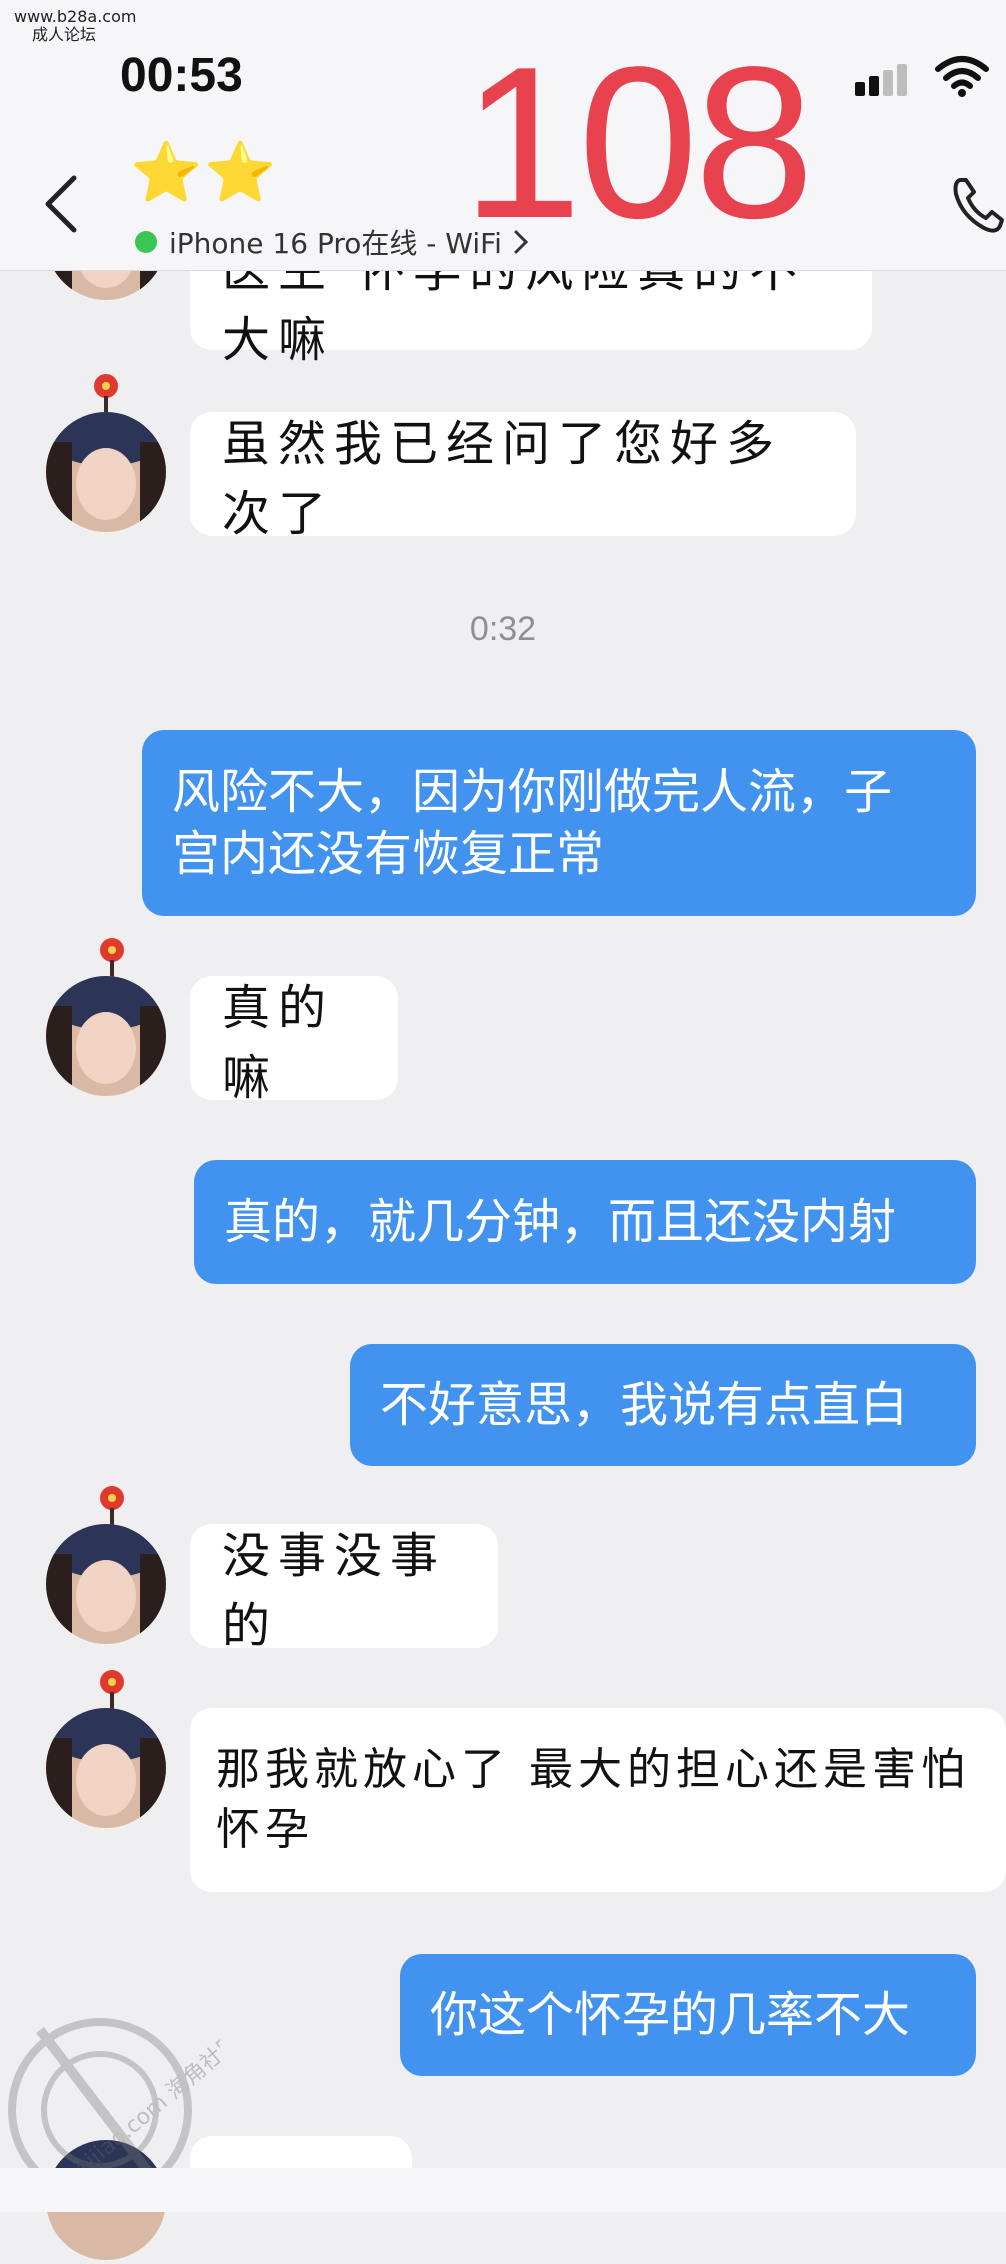 The width and height of the screenshot is (1006, 2264). Describe the element at coordinates (146, 242) in the screenshot. I see `online-dot-icon` at that location.